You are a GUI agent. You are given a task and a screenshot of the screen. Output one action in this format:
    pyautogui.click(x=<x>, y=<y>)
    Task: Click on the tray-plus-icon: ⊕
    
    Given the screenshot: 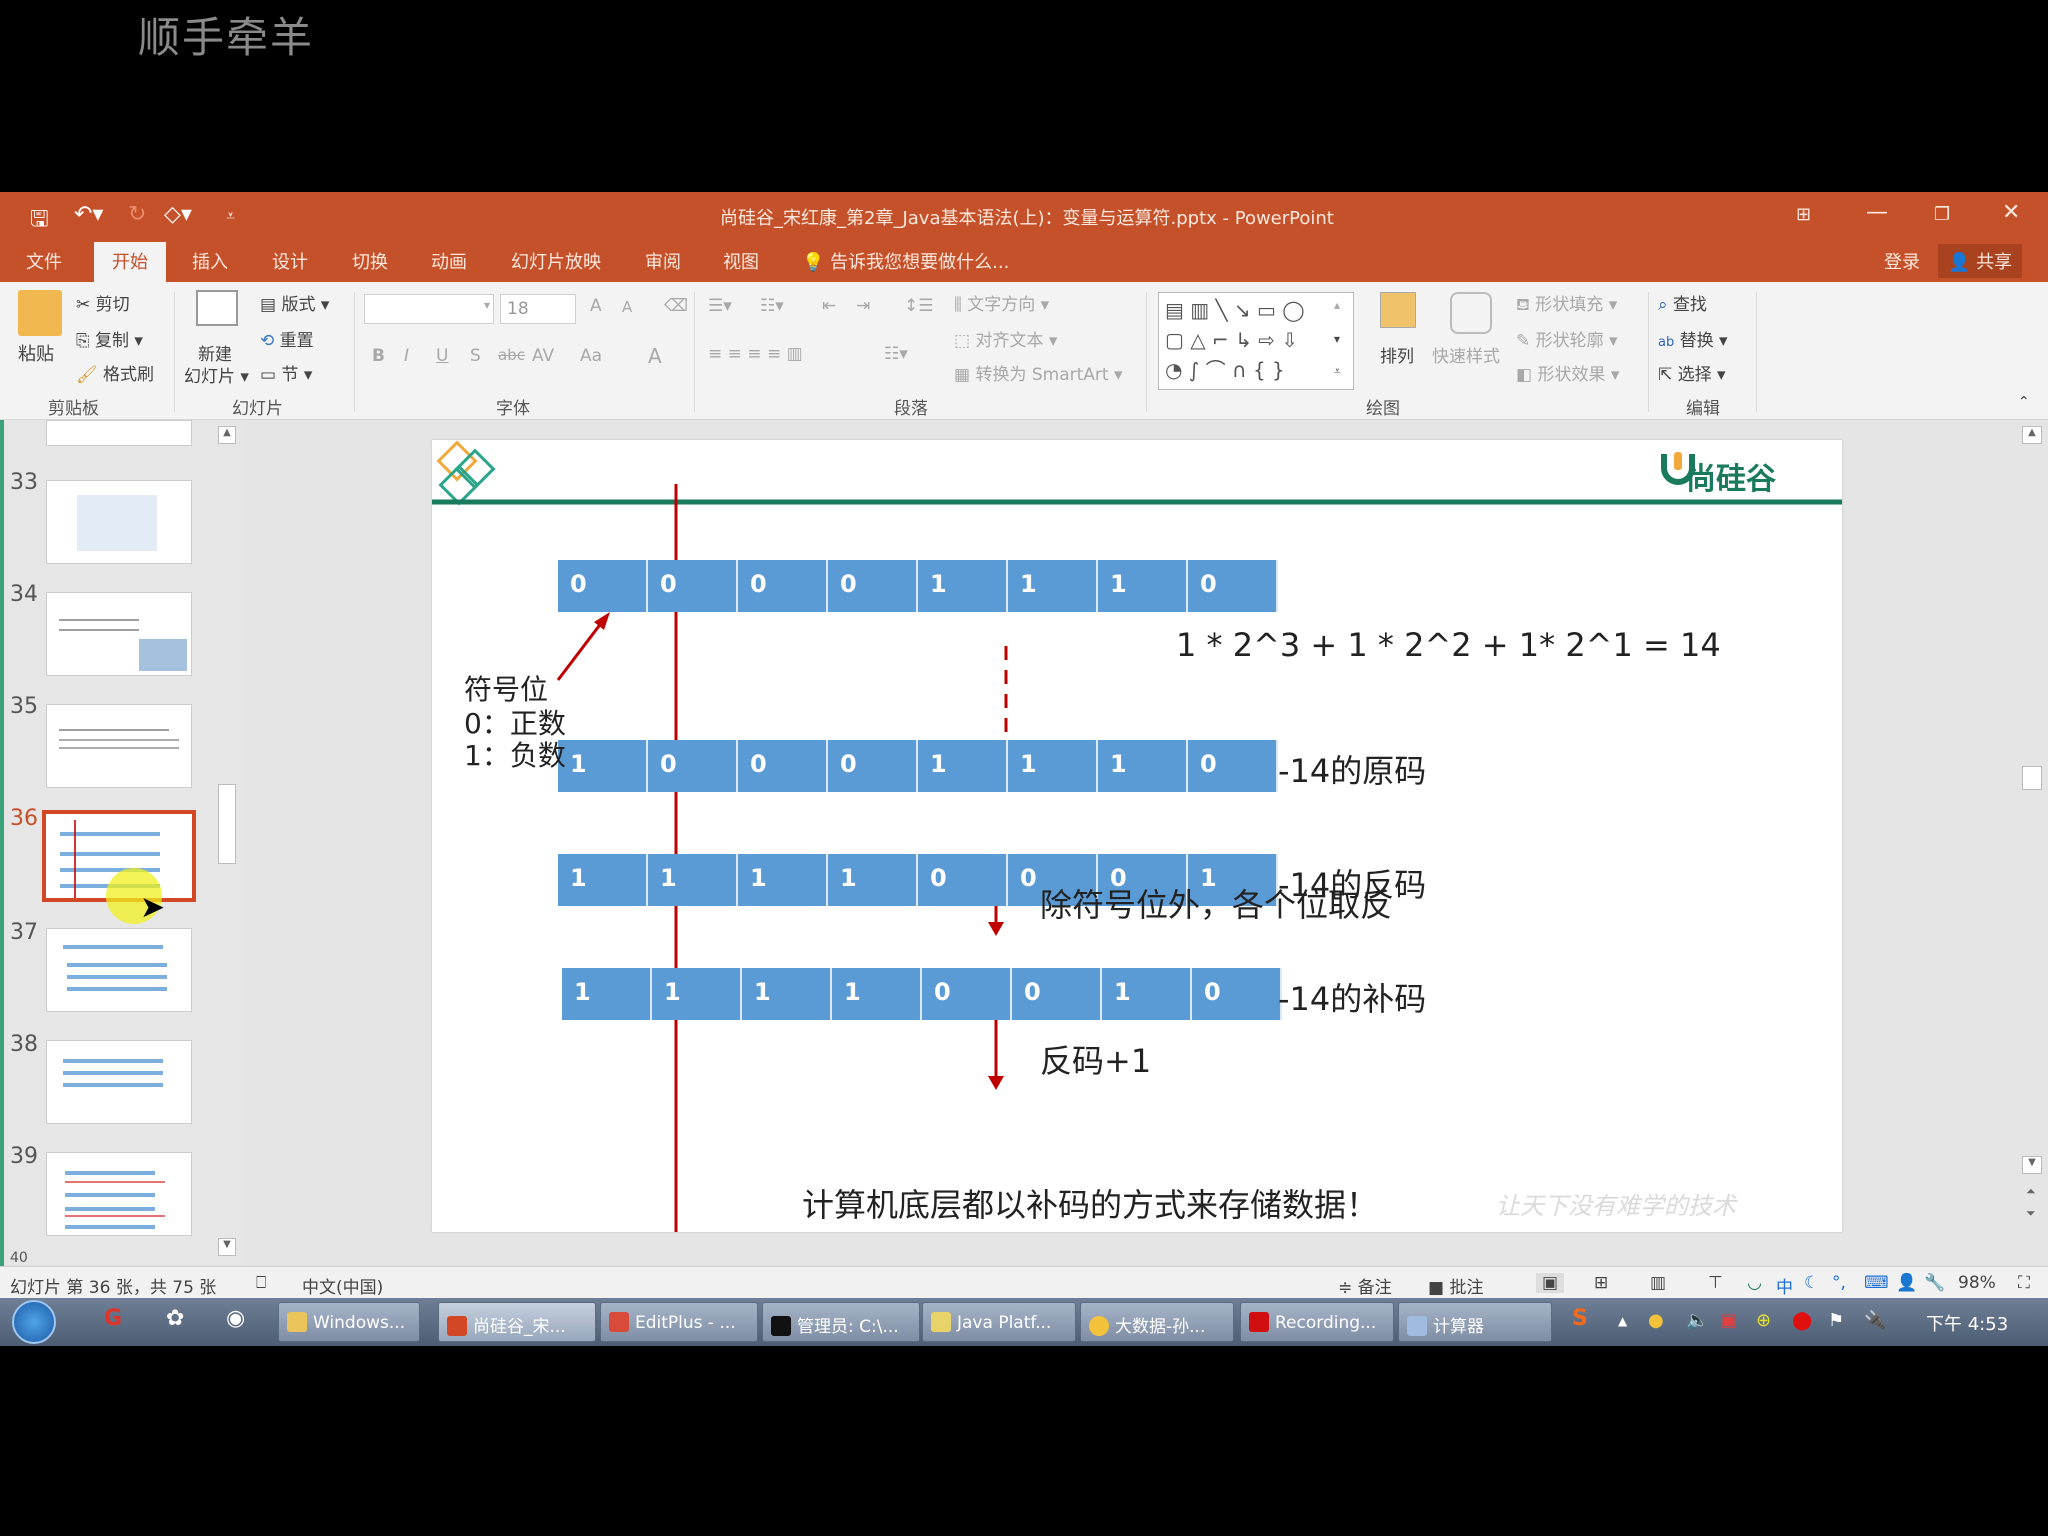 What is the action you would take?
    pyautogui.click(x=1763, y=1320)
    